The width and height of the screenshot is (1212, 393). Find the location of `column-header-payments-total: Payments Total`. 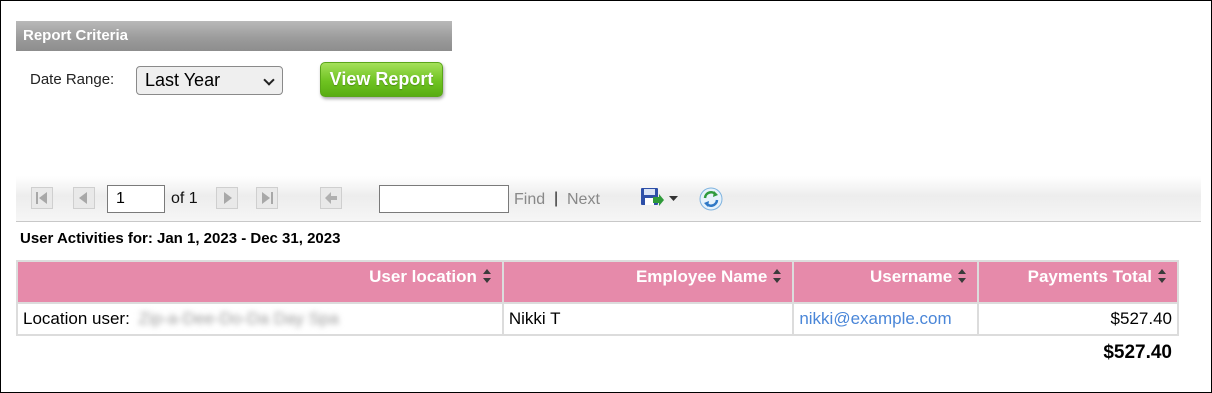

column-header-payments-total: Payments Total is located at coordinates (1078, 282).